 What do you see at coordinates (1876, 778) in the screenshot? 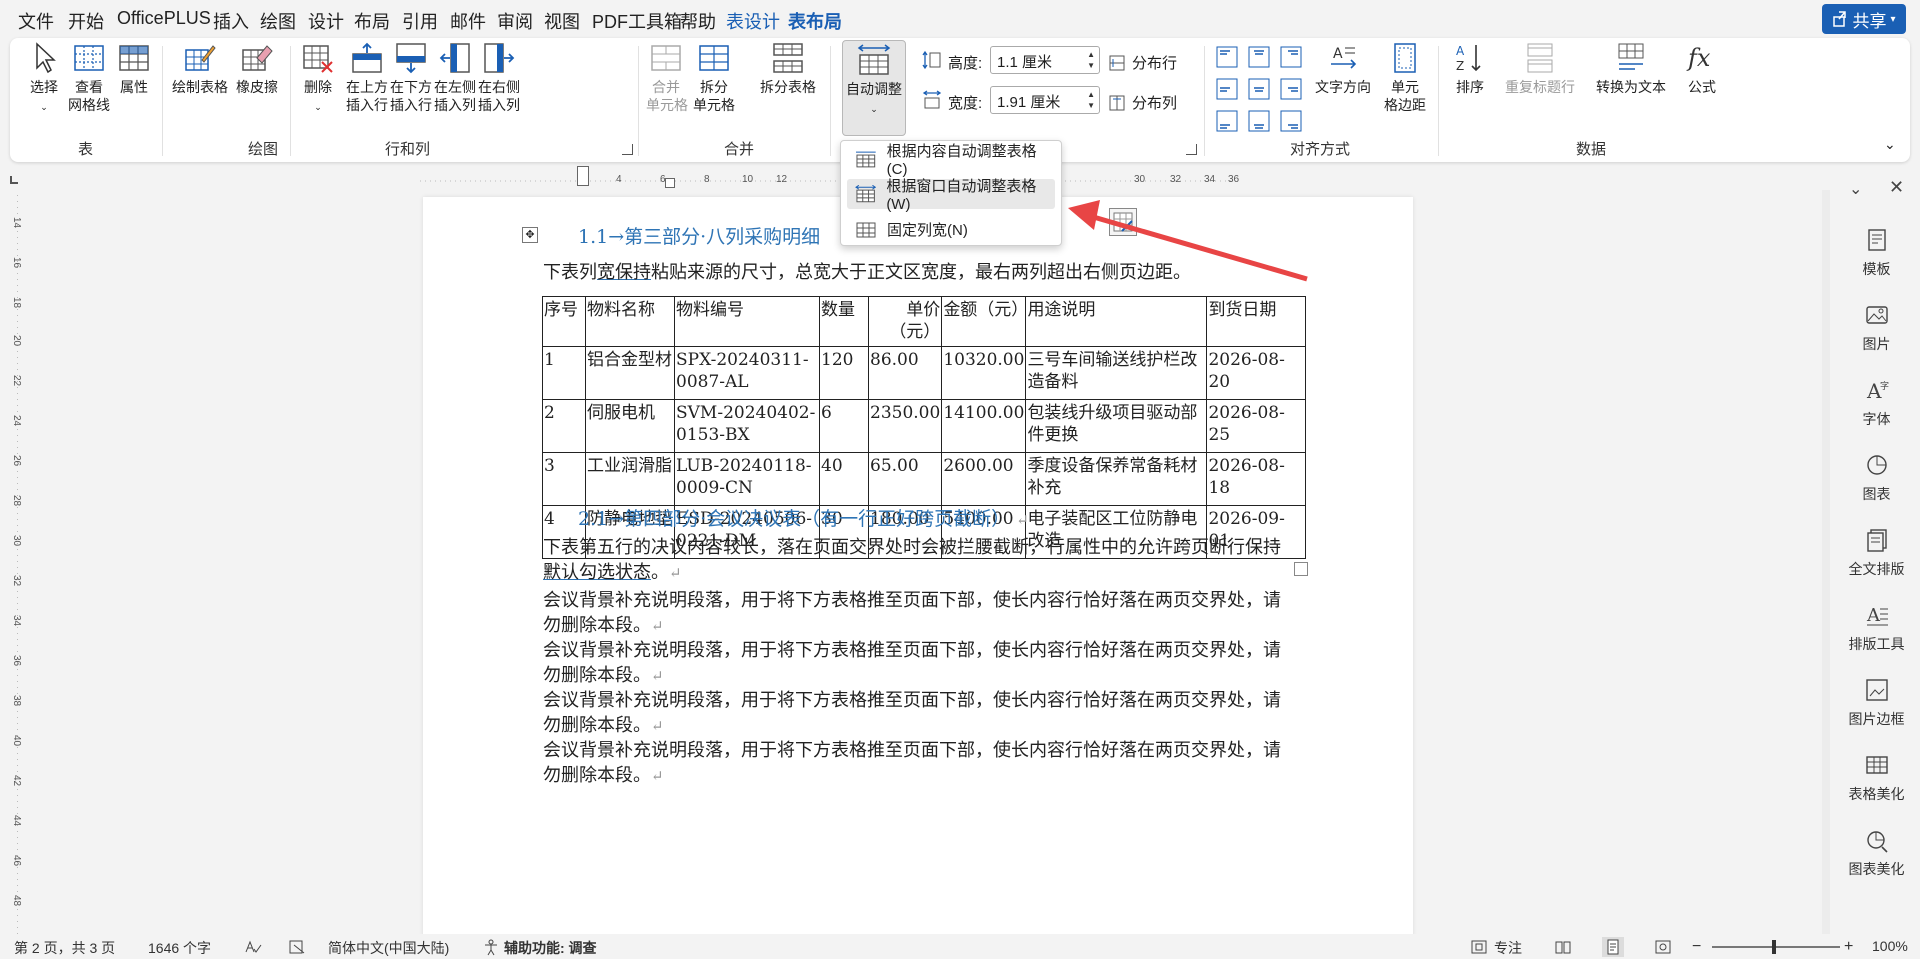
I see `panel-item-table-beautify: 表格美化` at bounding box center [1876, 778].